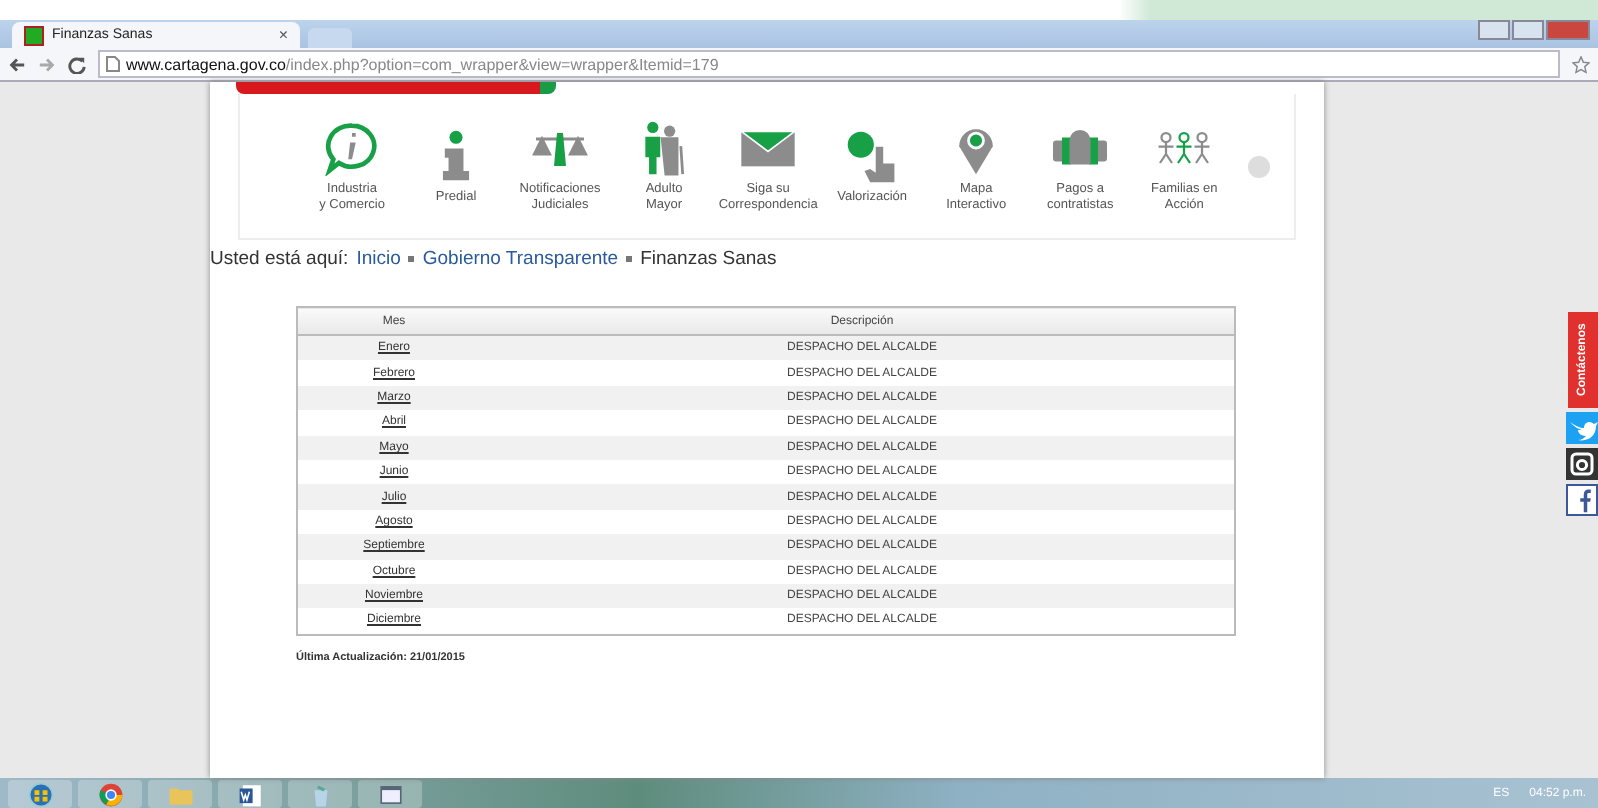  I want to click on breadcrumb-current: Finanzas Sanas, so click(708, 259).